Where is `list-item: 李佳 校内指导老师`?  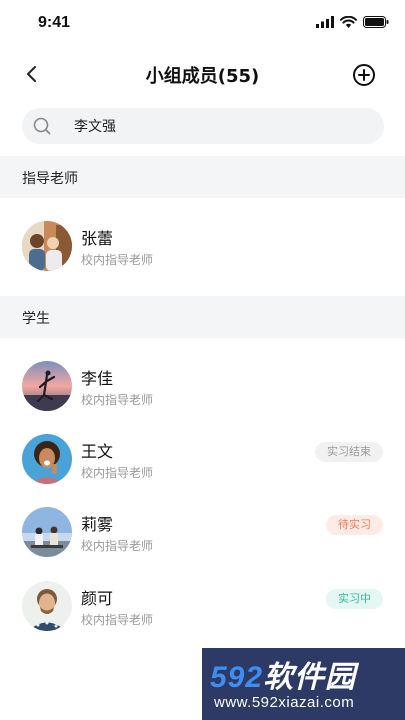 list-item: 李佳 校内指导老师 is located at coordinates (202, 386).